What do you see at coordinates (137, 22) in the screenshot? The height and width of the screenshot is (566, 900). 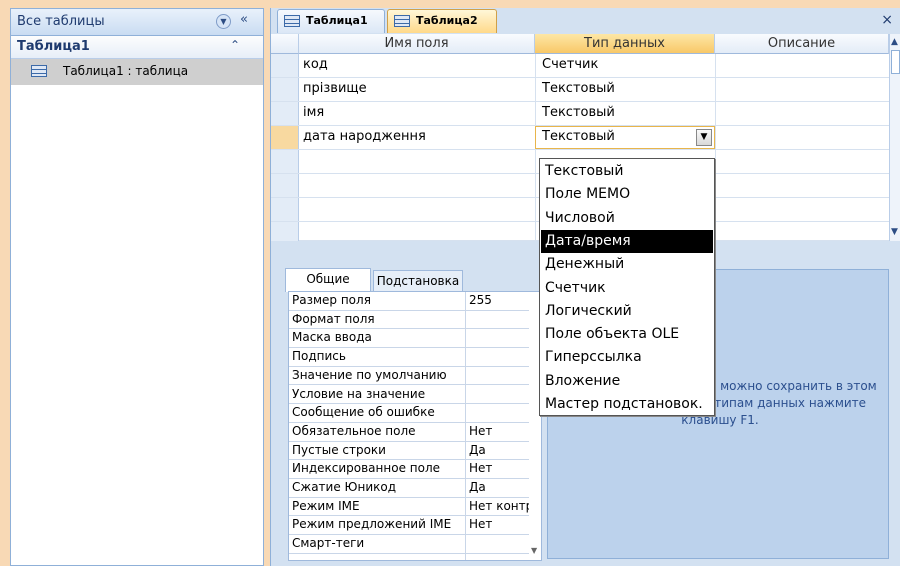 I see `nav-header: Все таблицы ▼ «` at bounding box center [137, 22].